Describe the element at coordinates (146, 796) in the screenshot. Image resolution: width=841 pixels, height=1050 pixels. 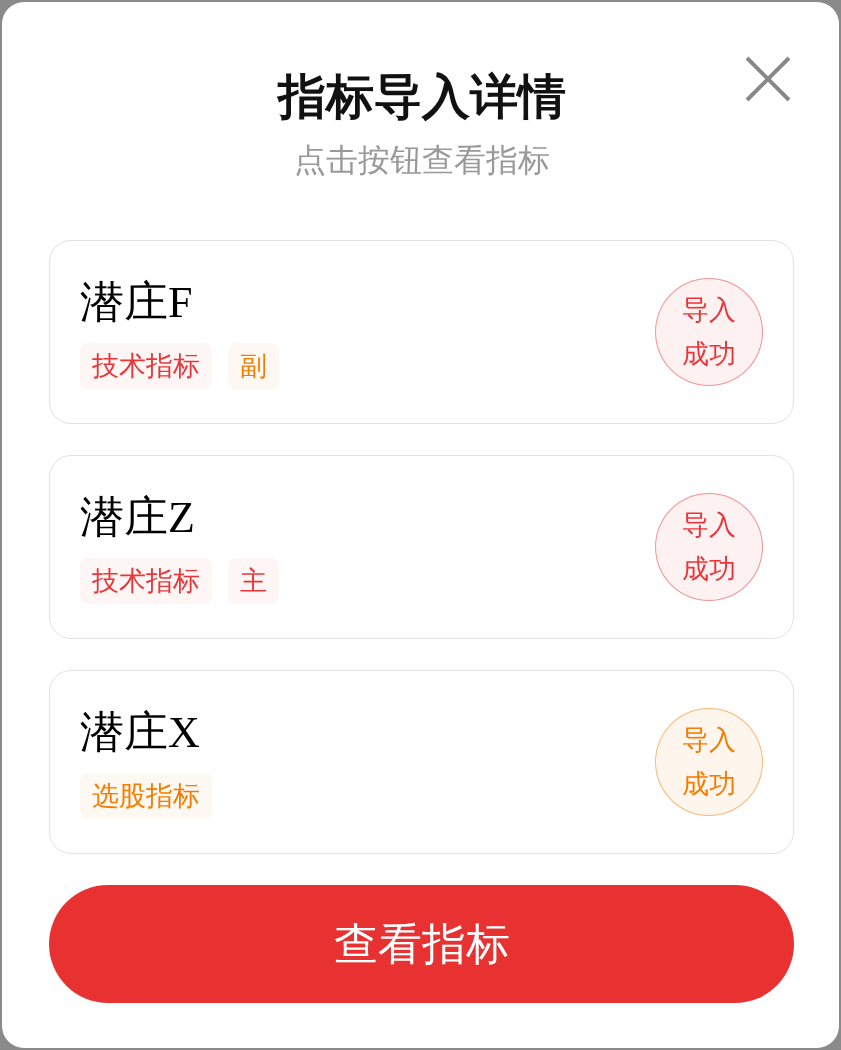
I see `tag: 选股指标` at that location.